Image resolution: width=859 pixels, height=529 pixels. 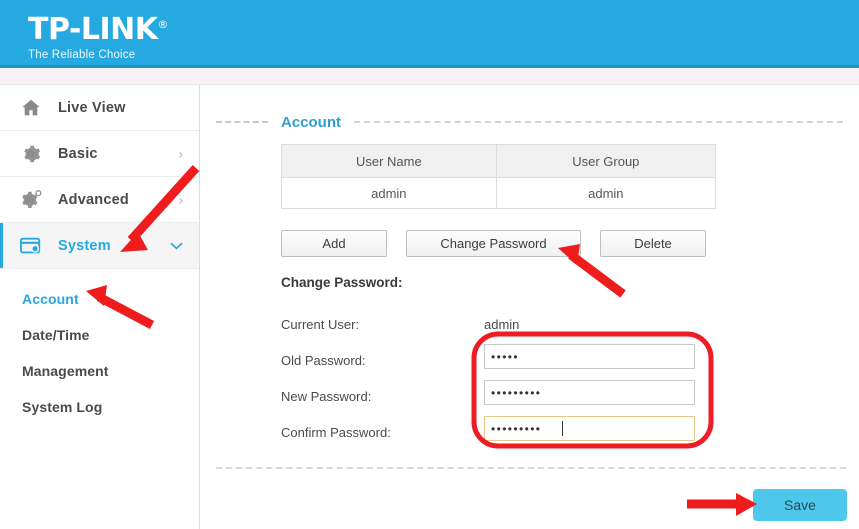 I want to click on sidebar-item-live-view: Live View, so click(x=99, y=108).